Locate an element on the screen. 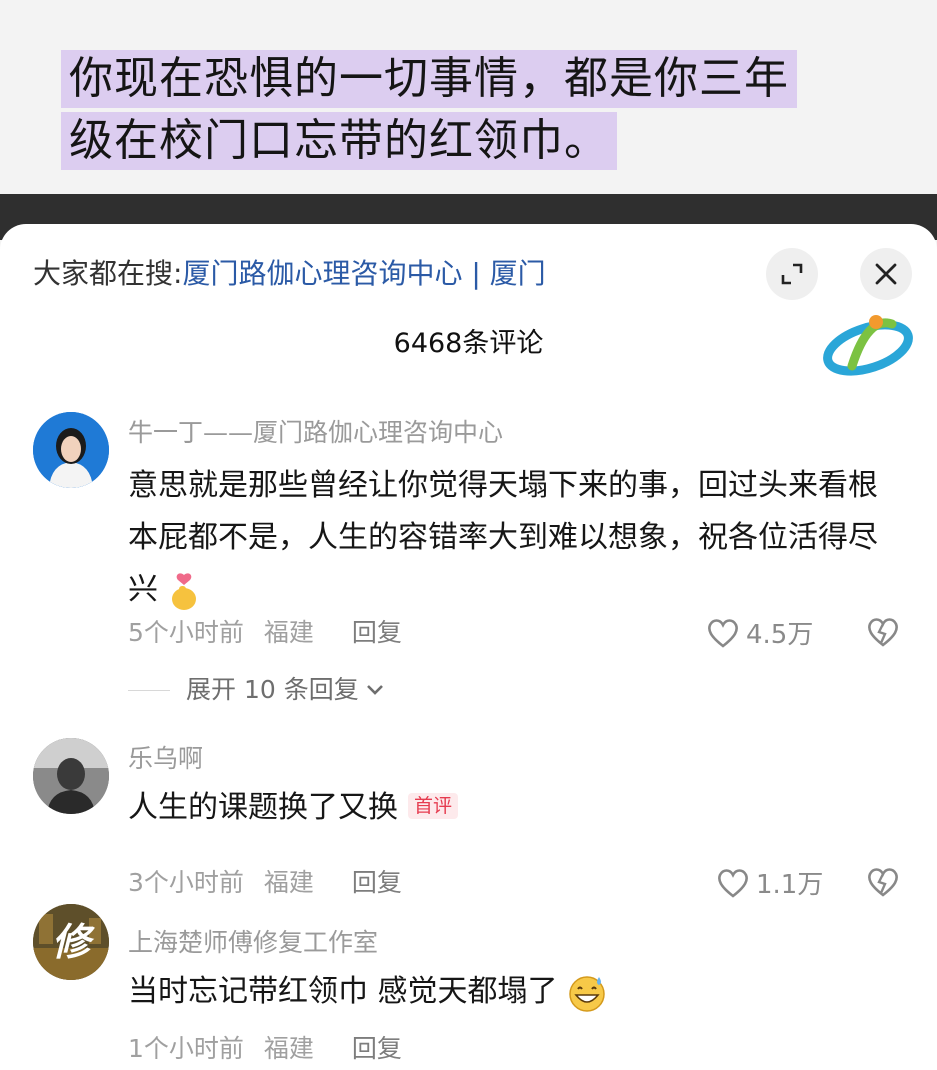  expand-replies-button: 展开 10 条回复 is located at coordinates (285, 690).